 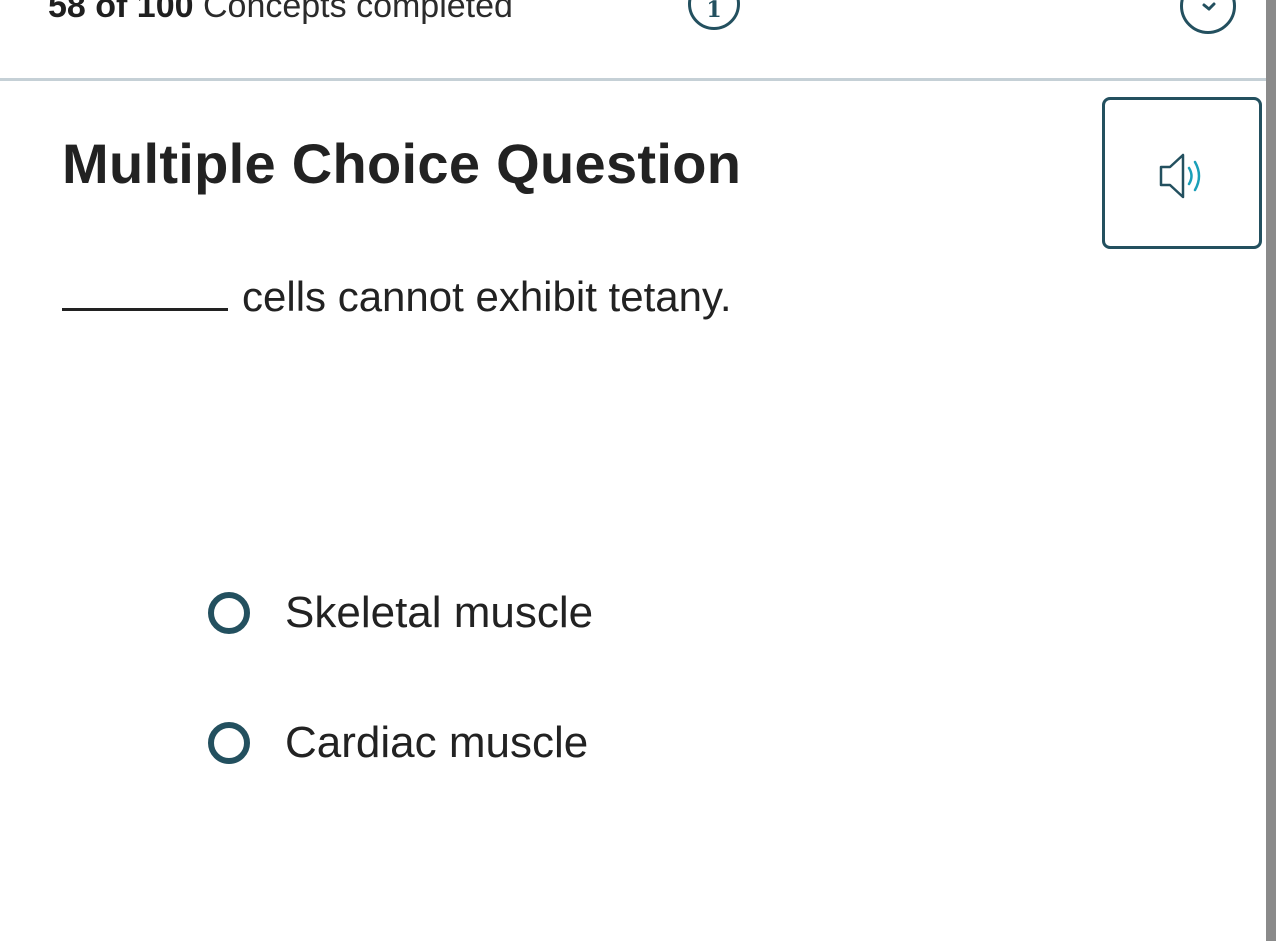 I want to click on question-prompt: cells cannot exhibit tetany., so click(x=397, y=297).